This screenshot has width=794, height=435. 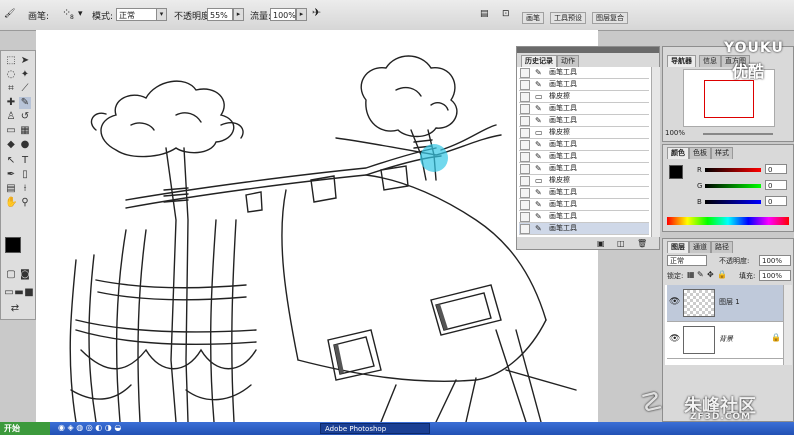 What do you see at coordinates (725, 303) in the screenshot?
I see `layer-row-1: 👁 图层 1` at bounding box center [725, 303].